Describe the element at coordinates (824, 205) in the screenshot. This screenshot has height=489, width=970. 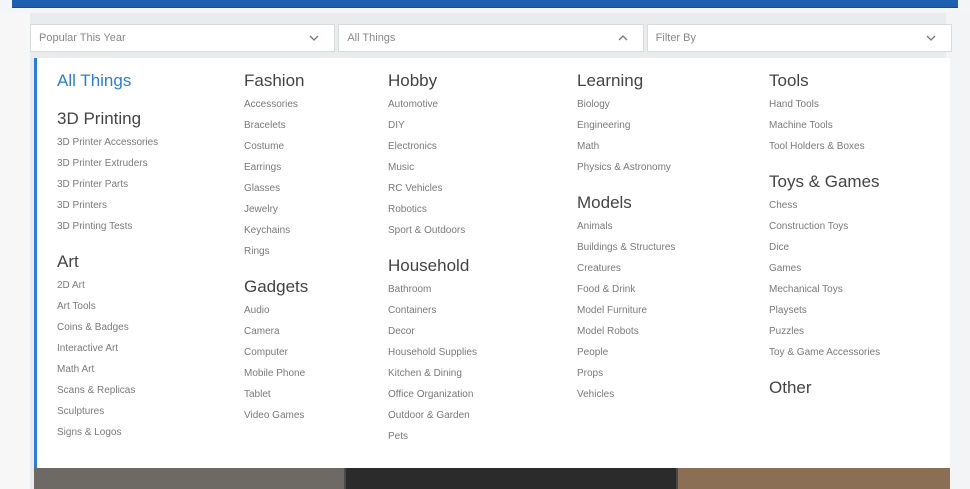
I see `subcategory-link: Chess` at that location.